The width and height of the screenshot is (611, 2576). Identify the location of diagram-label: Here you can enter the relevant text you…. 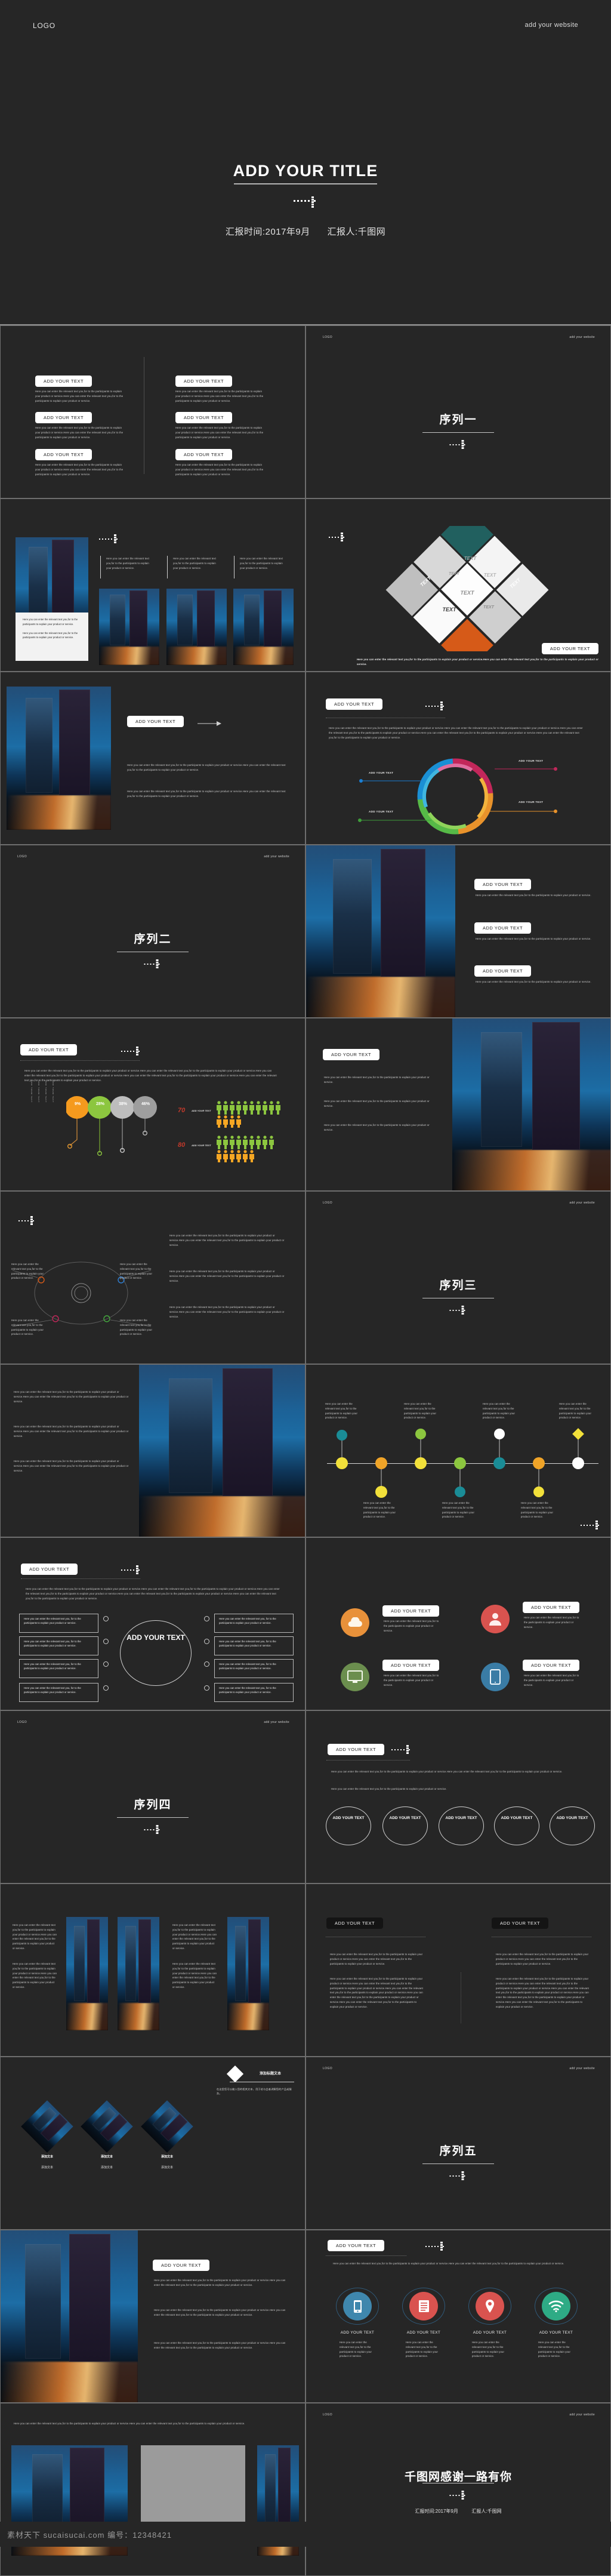
(136, 1271).